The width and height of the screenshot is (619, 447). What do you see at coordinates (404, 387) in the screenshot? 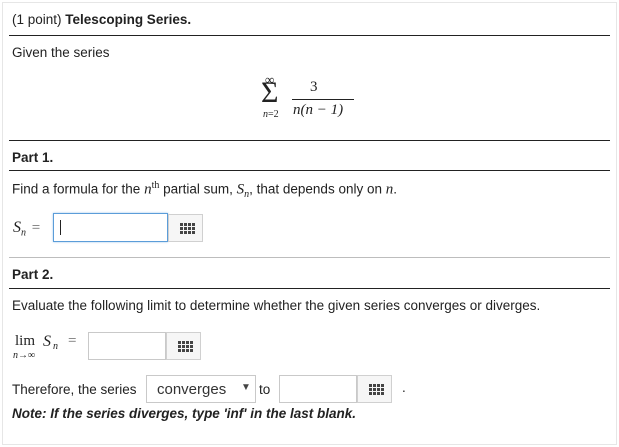
I see `period-text: .` at bounding box center [404, 387].